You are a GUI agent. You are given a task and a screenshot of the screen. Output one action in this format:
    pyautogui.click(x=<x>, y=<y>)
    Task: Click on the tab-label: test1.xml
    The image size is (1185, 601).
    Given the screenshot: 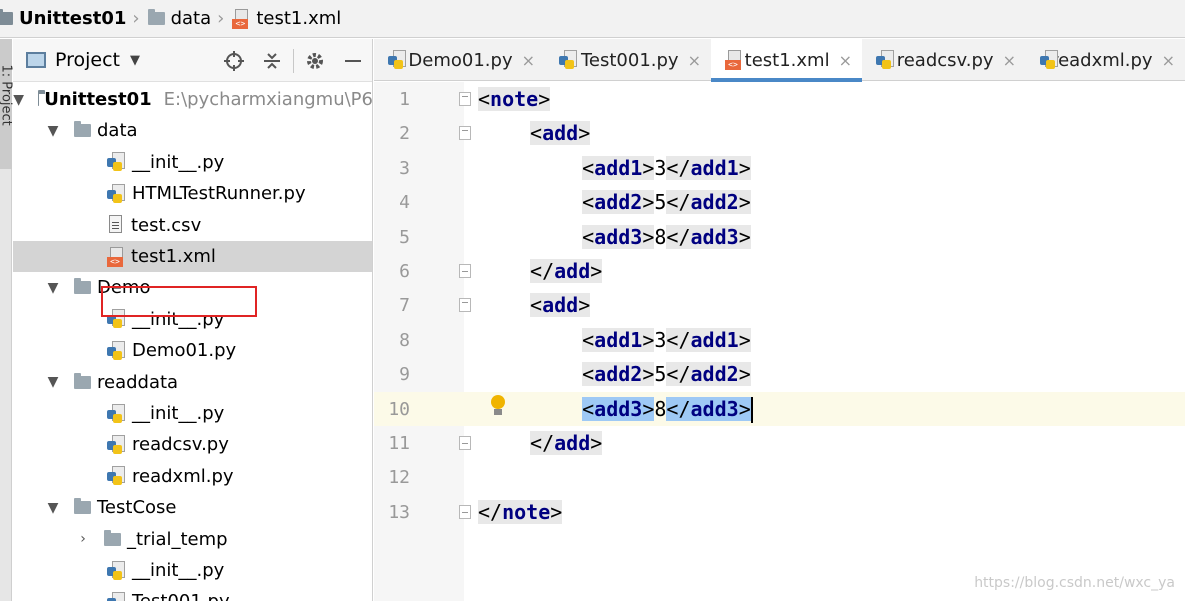 What is the action you would take?
    pyautogui.click(x=787, y=60)
    